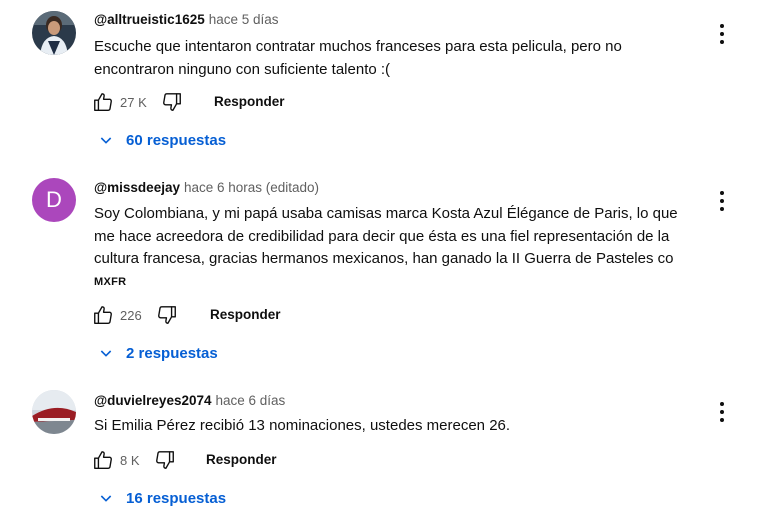 The image size is (768, 509). I want to click on replies-count-label: 16 respuestas, so click(176, 498).